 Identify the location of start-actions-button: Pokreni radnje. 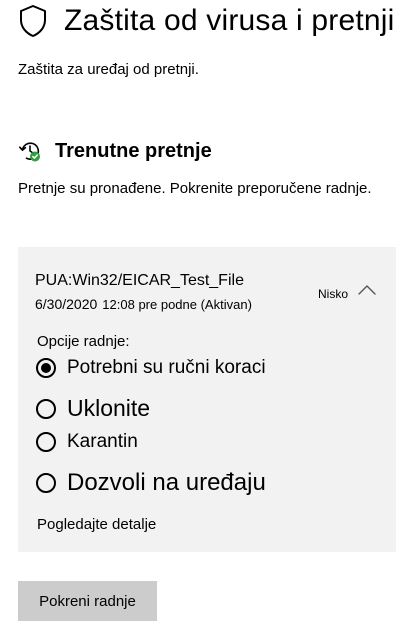
(87, 601).